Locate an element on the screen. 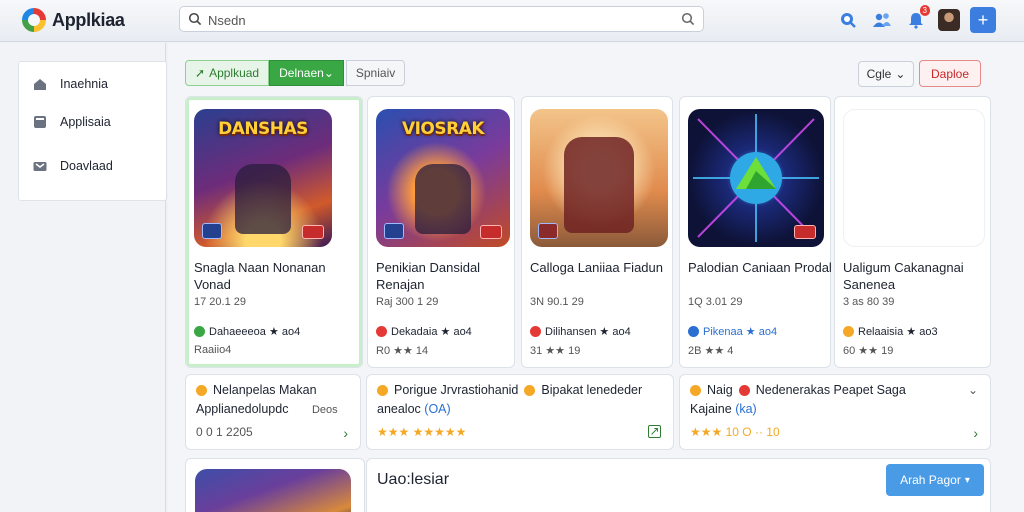  sidebar-item-home: Inaehnia is located at coordinates (70, 84).